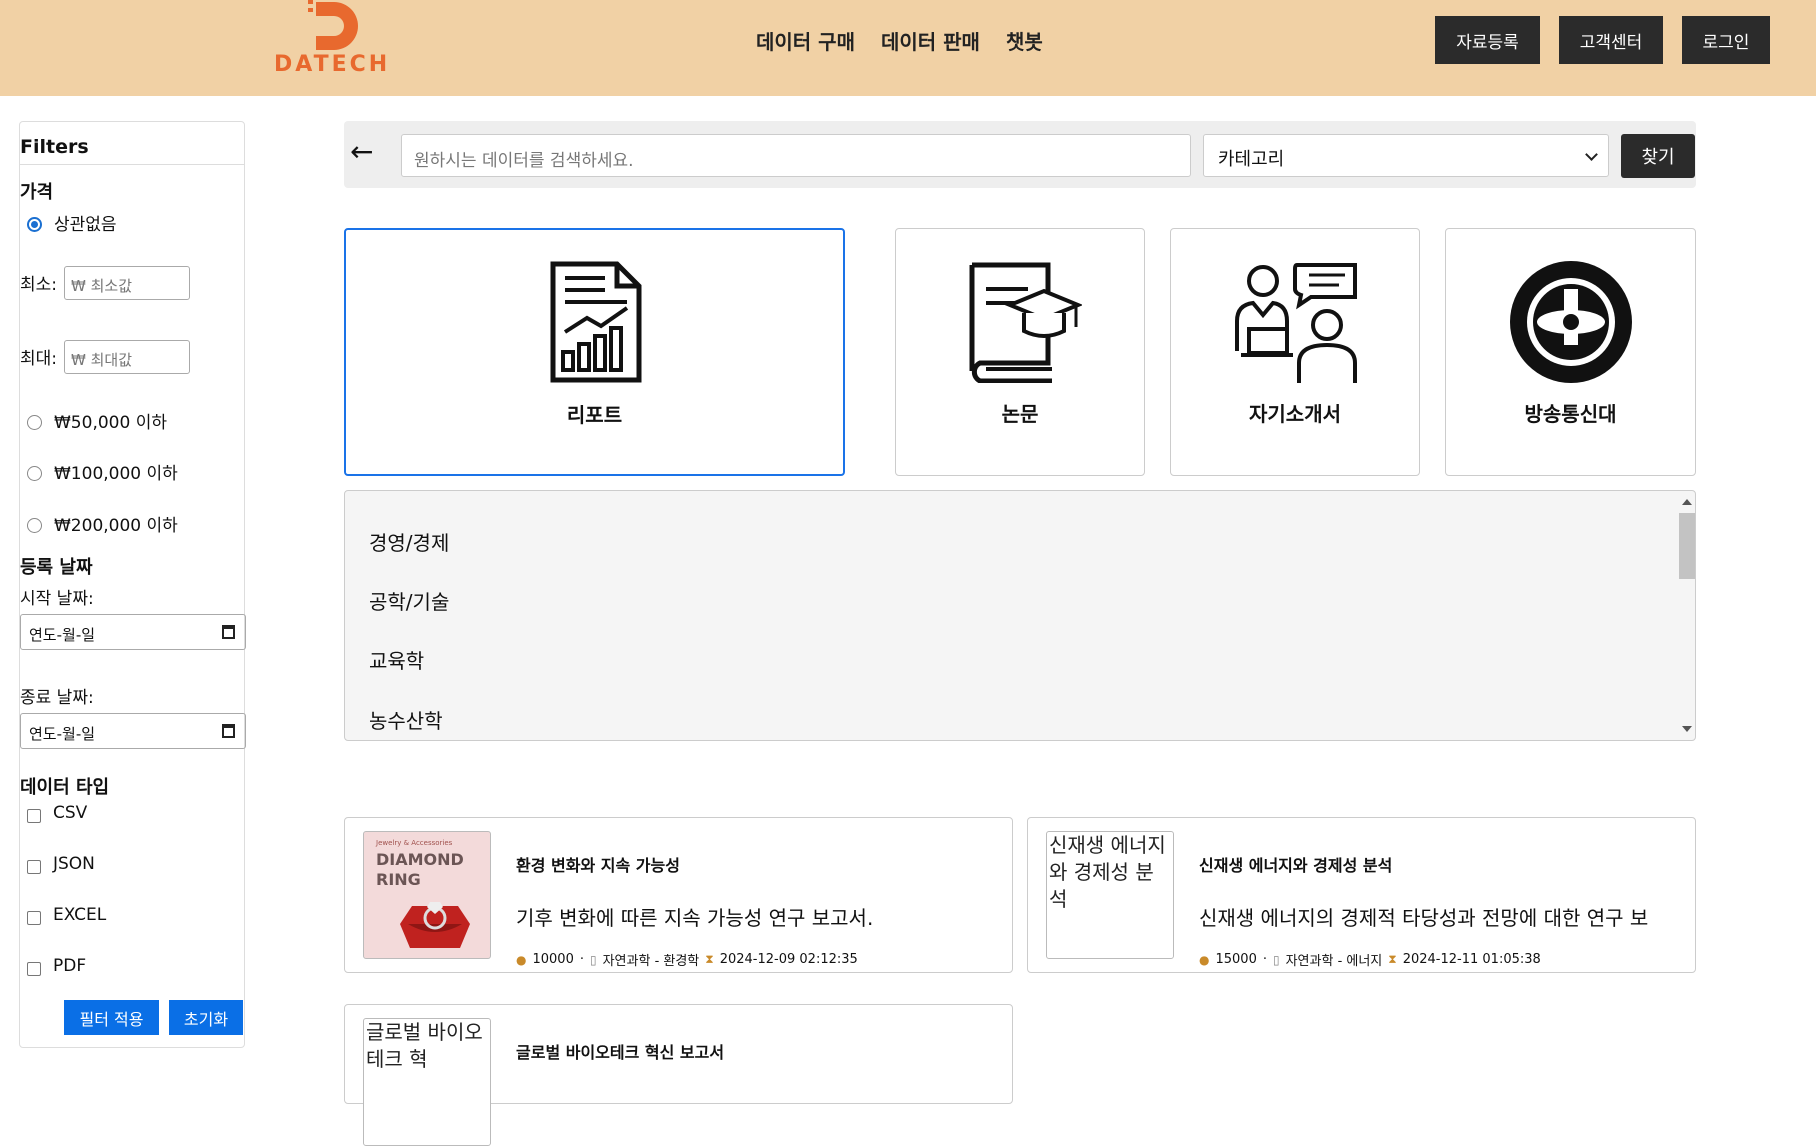  Describe the element at coordinates (62, 734) in the screenshot. I see `end-date-placeholder: 연도-월-일` at that location.